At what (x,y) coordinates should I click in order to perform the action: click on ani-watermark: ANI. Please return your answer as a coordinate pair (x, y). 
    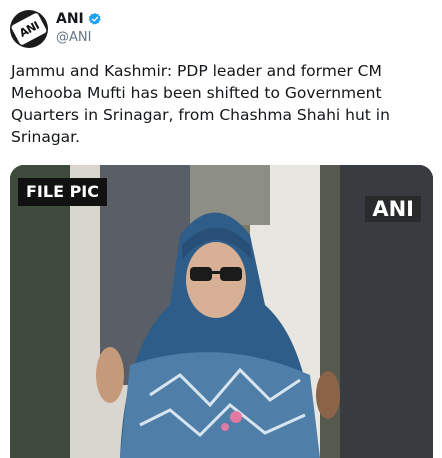
    Looking at the image, I should click on (393, 209).